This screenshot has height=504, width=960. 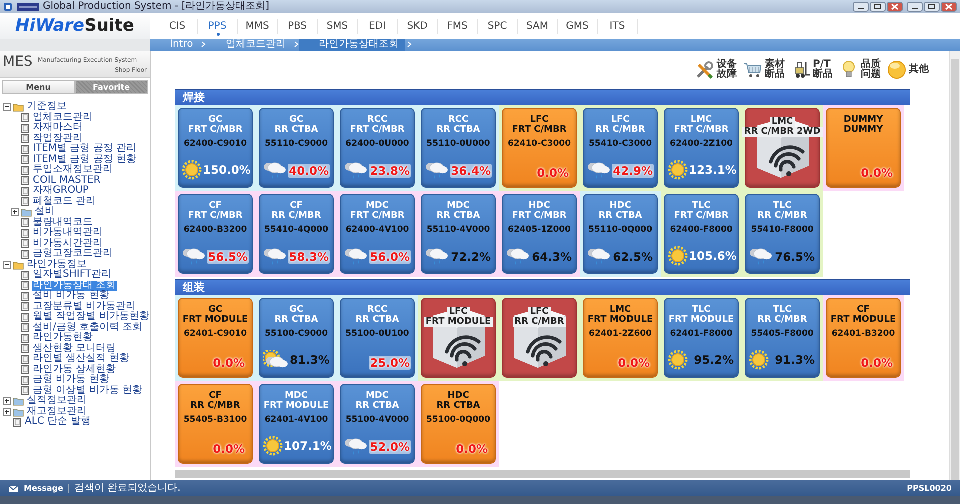 I want to click on breadcrumb-link: 라인가동상태조회, so click(x=352, y=45).